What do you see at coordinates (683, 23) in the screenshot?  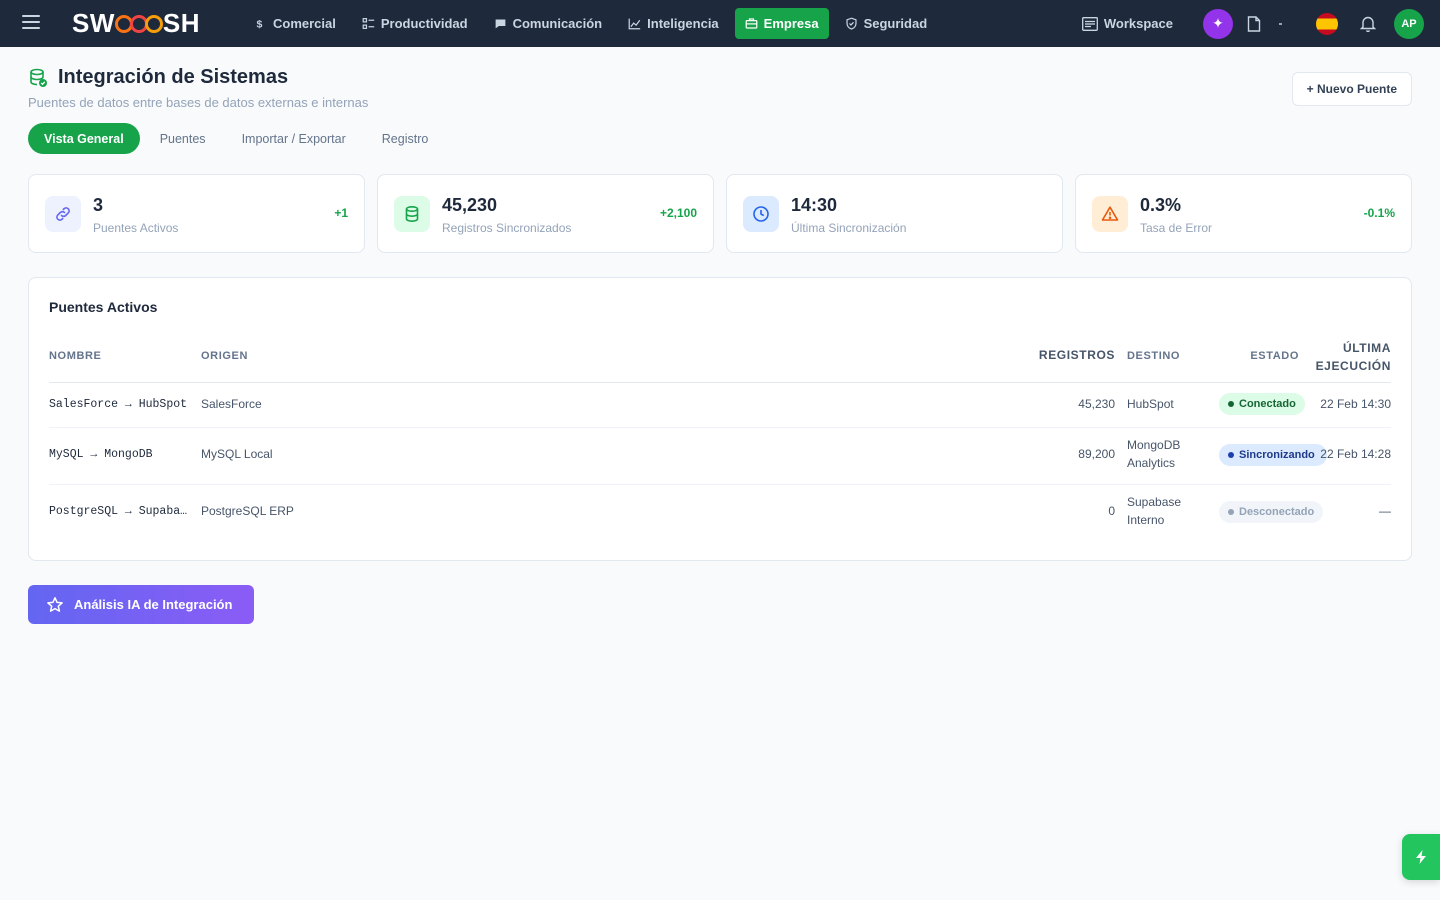 I see `nav-label: Inteligencia` at bounding box center [683, 23].